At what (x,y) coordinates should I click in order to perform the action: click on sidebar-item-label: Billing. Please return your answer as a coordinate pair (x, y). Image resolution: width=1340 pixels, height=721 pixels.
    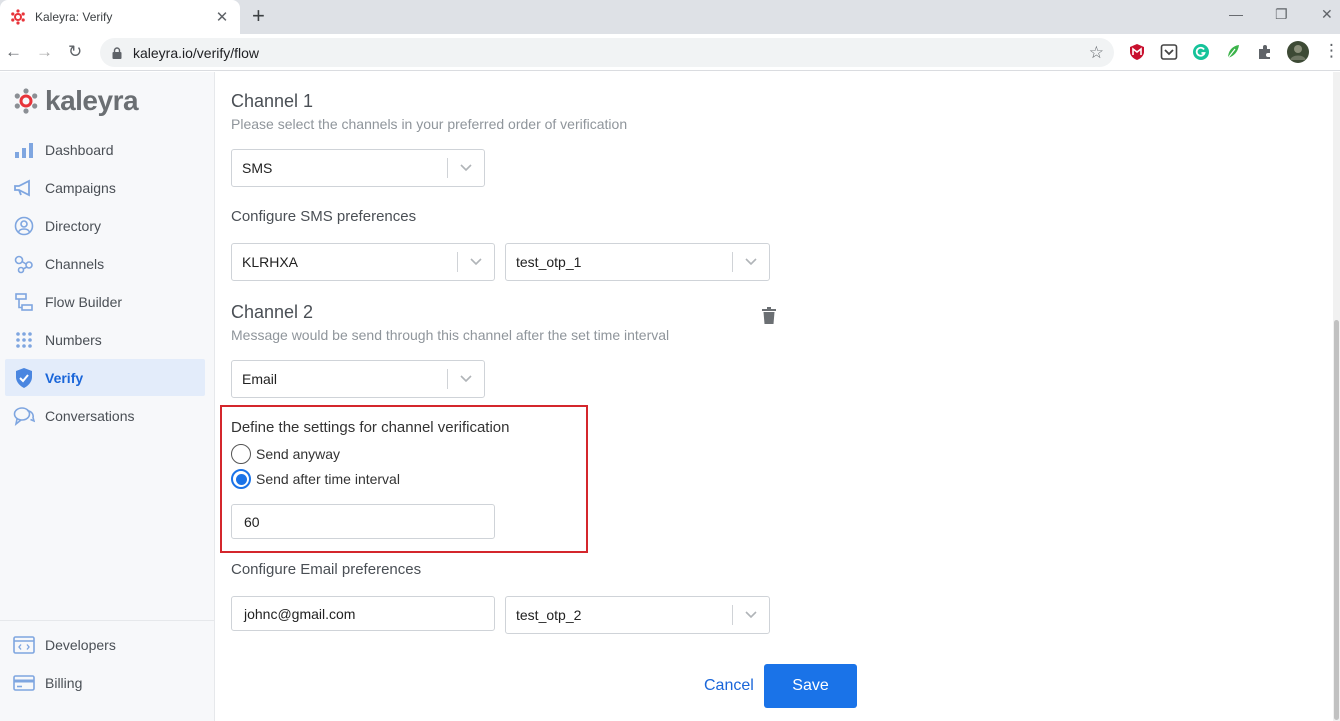
    Looking at the image, I should click on (64, 682).